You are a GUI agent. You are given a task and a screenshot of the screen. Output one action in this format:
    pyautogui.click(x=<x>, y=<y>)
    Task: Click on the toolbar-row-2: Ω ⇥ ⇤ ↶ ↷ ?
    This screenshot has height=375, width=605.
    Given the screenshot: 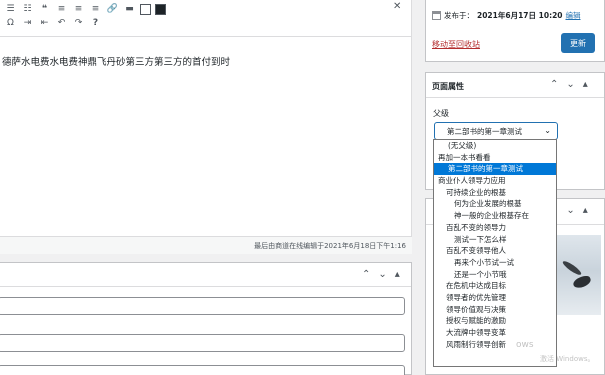 What is the action you would take?
    pyautogui.click(x=55, y=23)
    